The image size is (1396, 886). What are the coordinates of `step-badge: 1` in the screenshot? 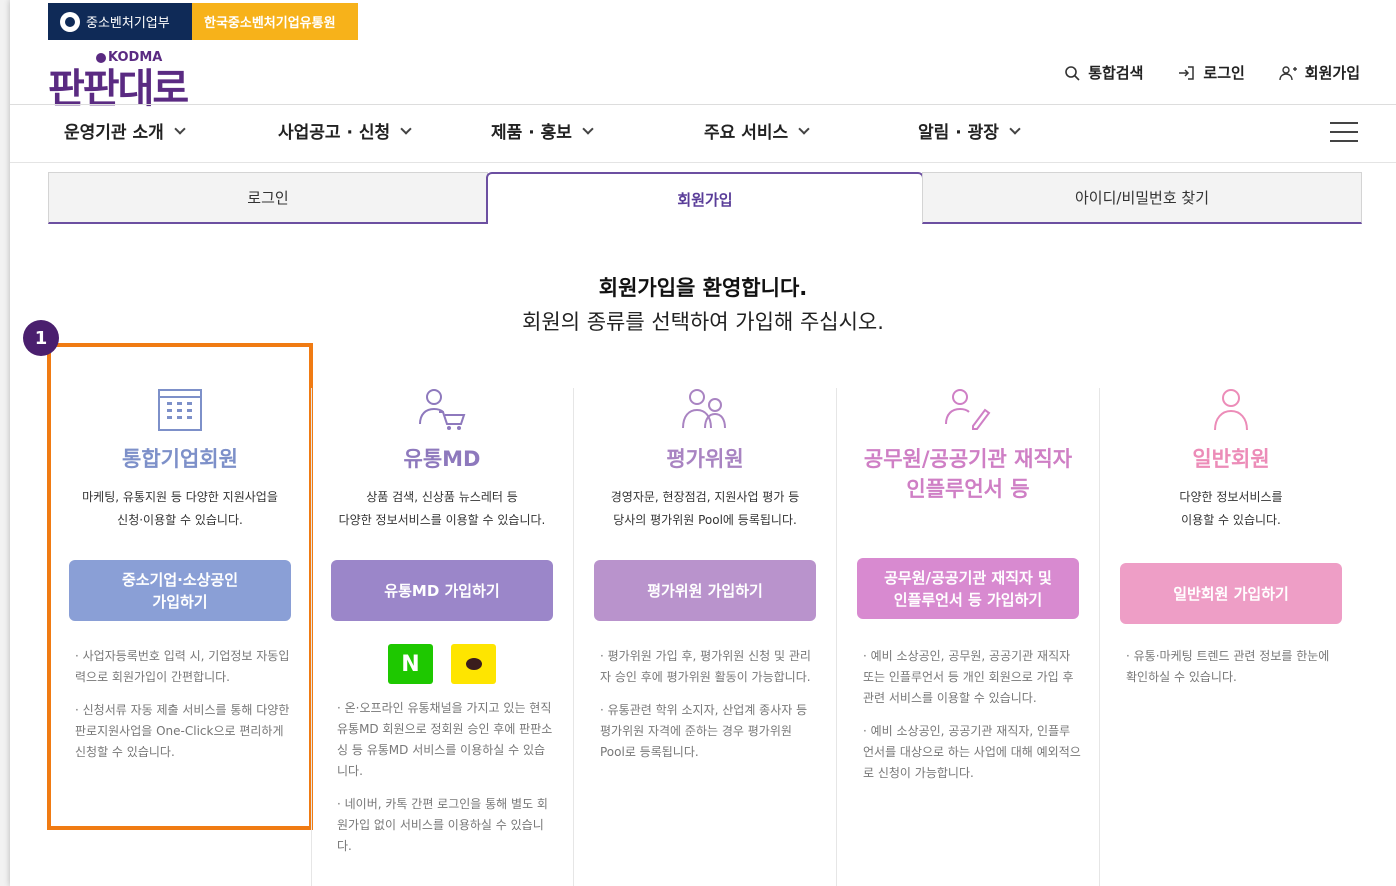 It's located at (41, 338).